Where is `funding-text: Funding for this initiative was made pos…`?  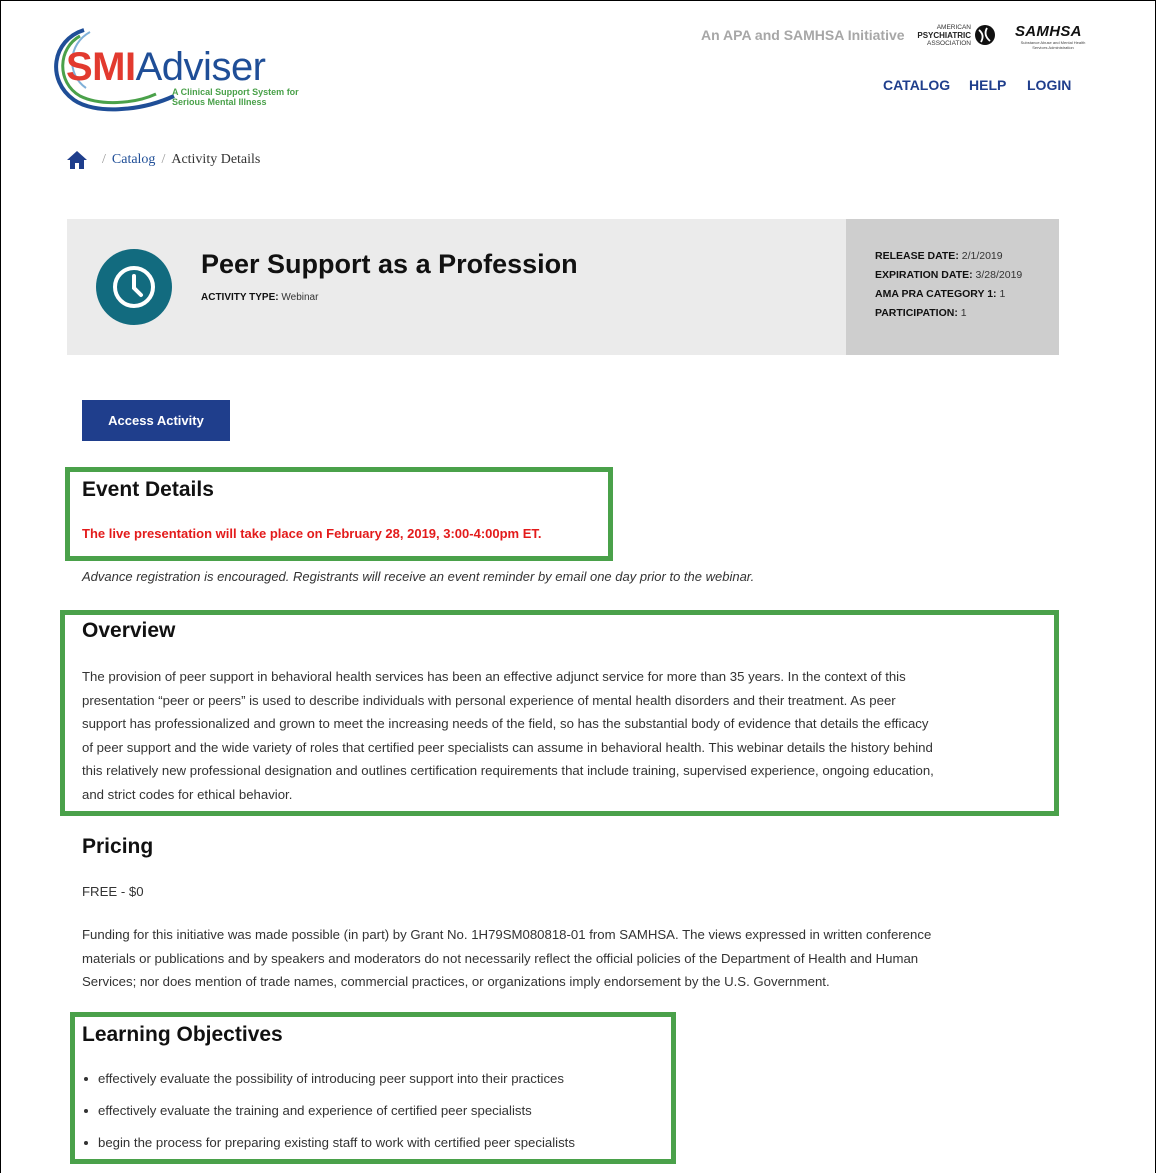 funding-text: Funding for this initiative was made pos… is located at coordinates (507, 958).